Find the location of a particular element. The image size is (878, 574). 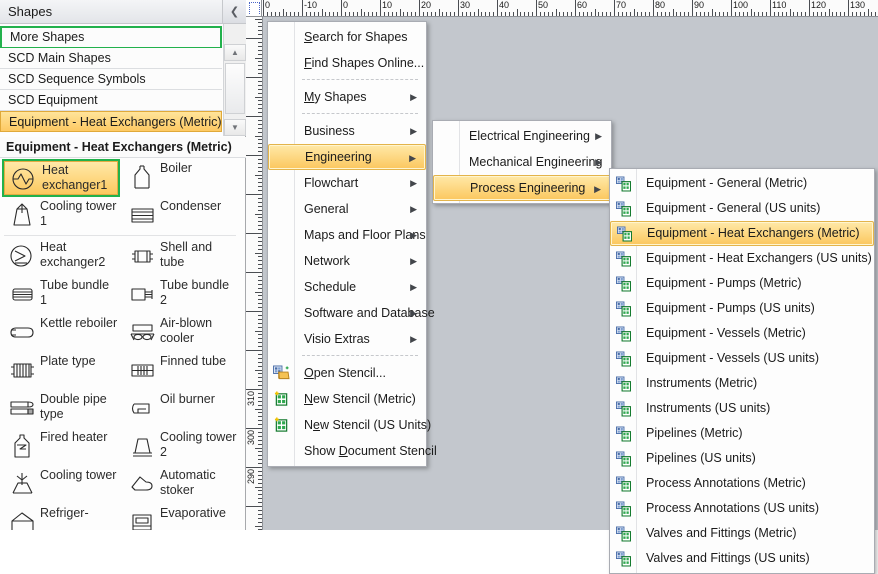

shape-item: Evaporative is located at coordinates (181, 517).